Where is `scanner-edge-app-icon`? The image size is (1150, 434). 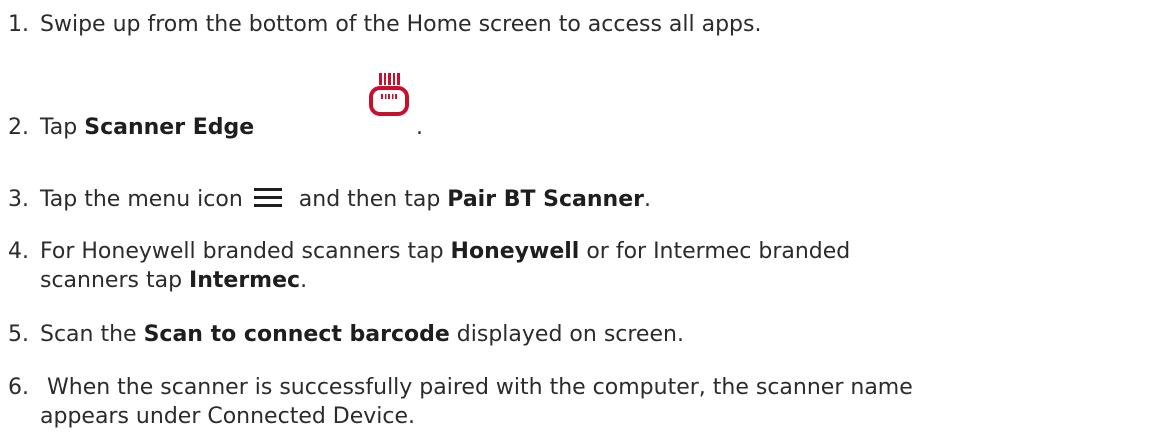 scanner-edge-app-icon is located at coordinates (389, 94).